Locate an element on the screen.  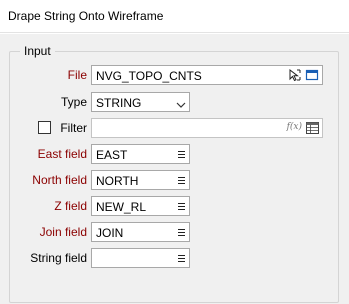
input-group-title: Input is located at coordinates (37, 51).